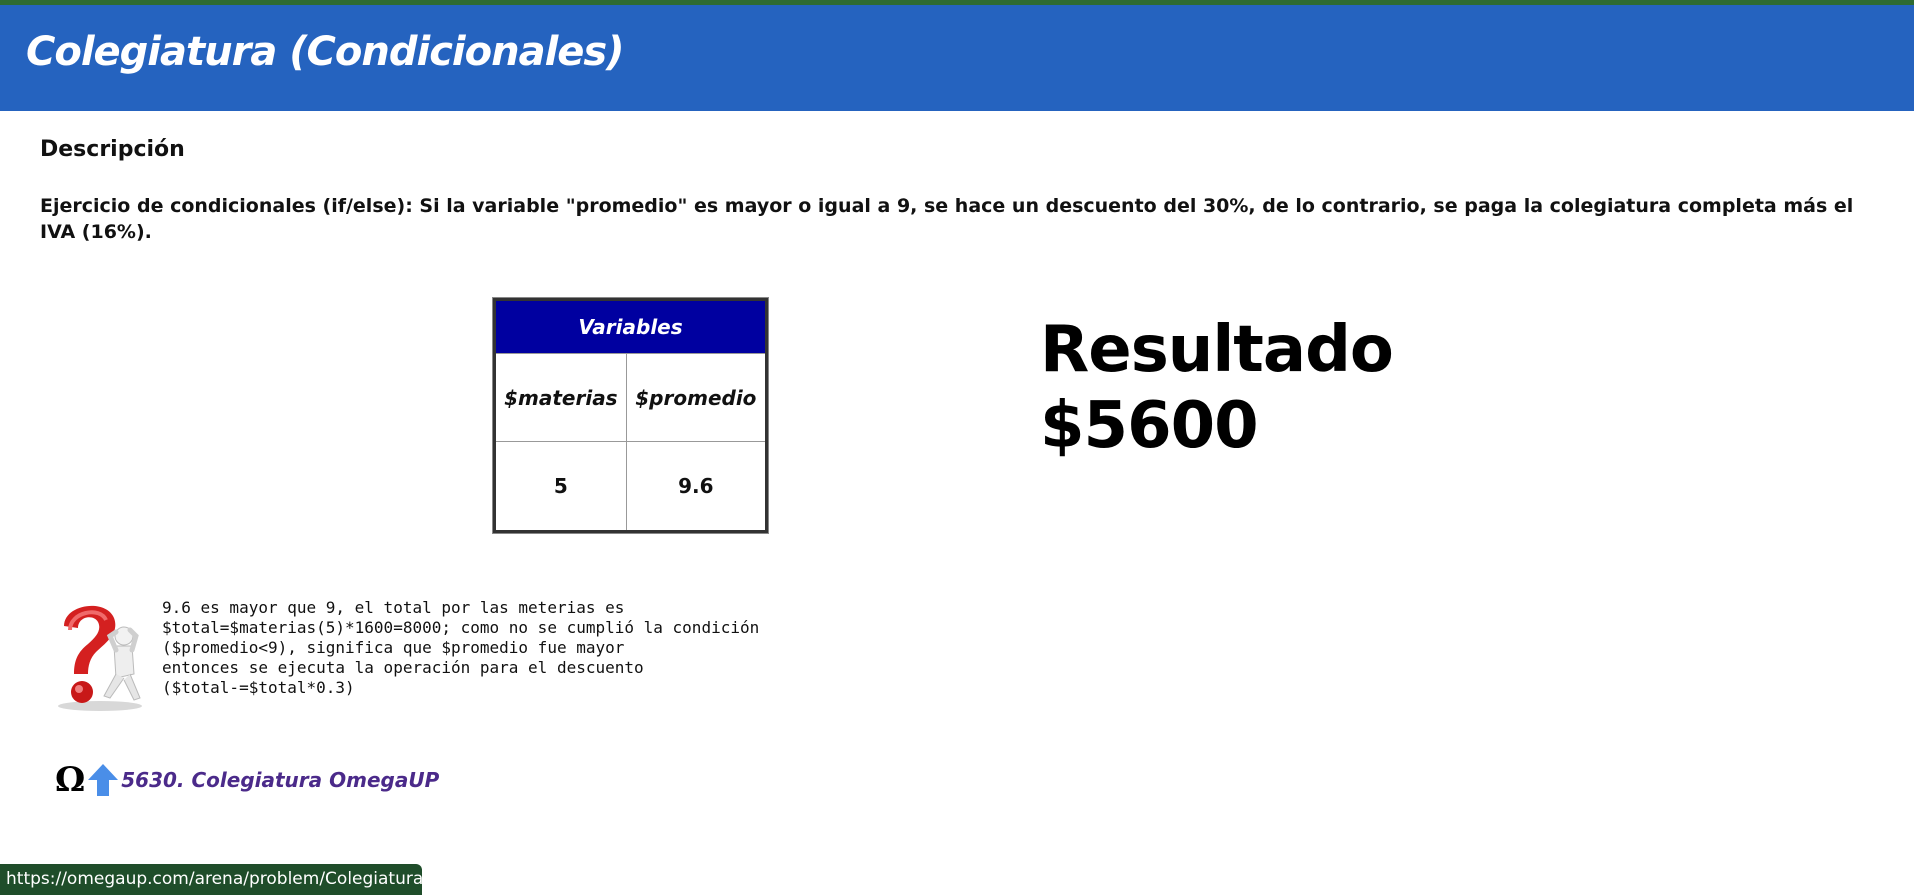 This screenshot has width=1914, height=895. Describe the element at coordinates (957, 58) in the screenshot. I see `page-header: Colegiatura (Condicionales)` at that location.